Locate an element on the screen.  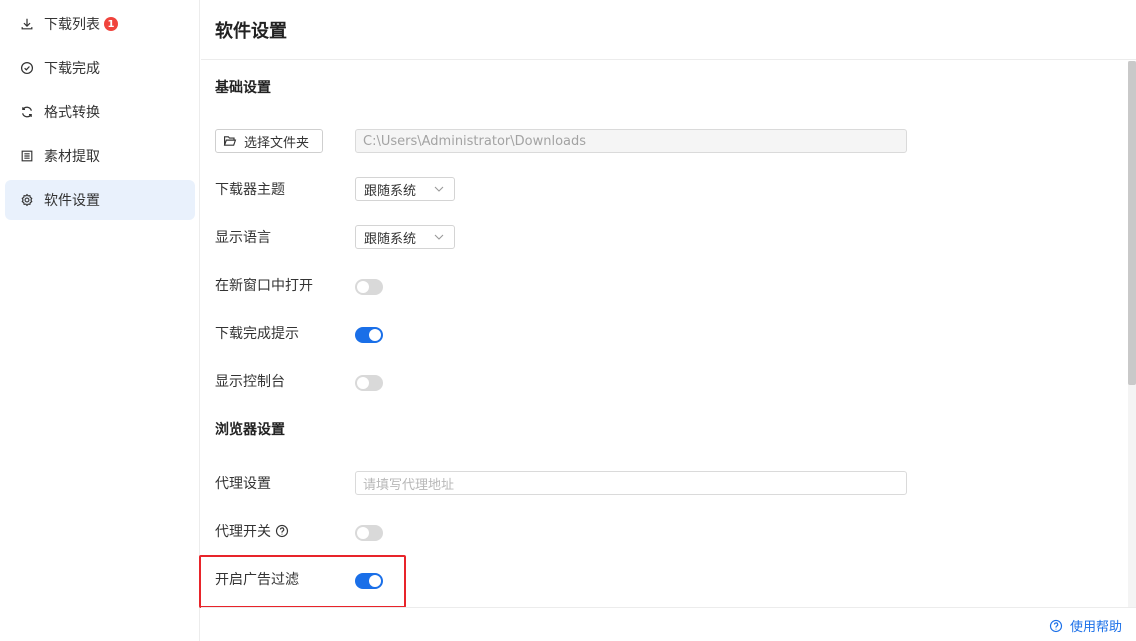
page-header: 软件设置 is located at coordinates (668, 30).